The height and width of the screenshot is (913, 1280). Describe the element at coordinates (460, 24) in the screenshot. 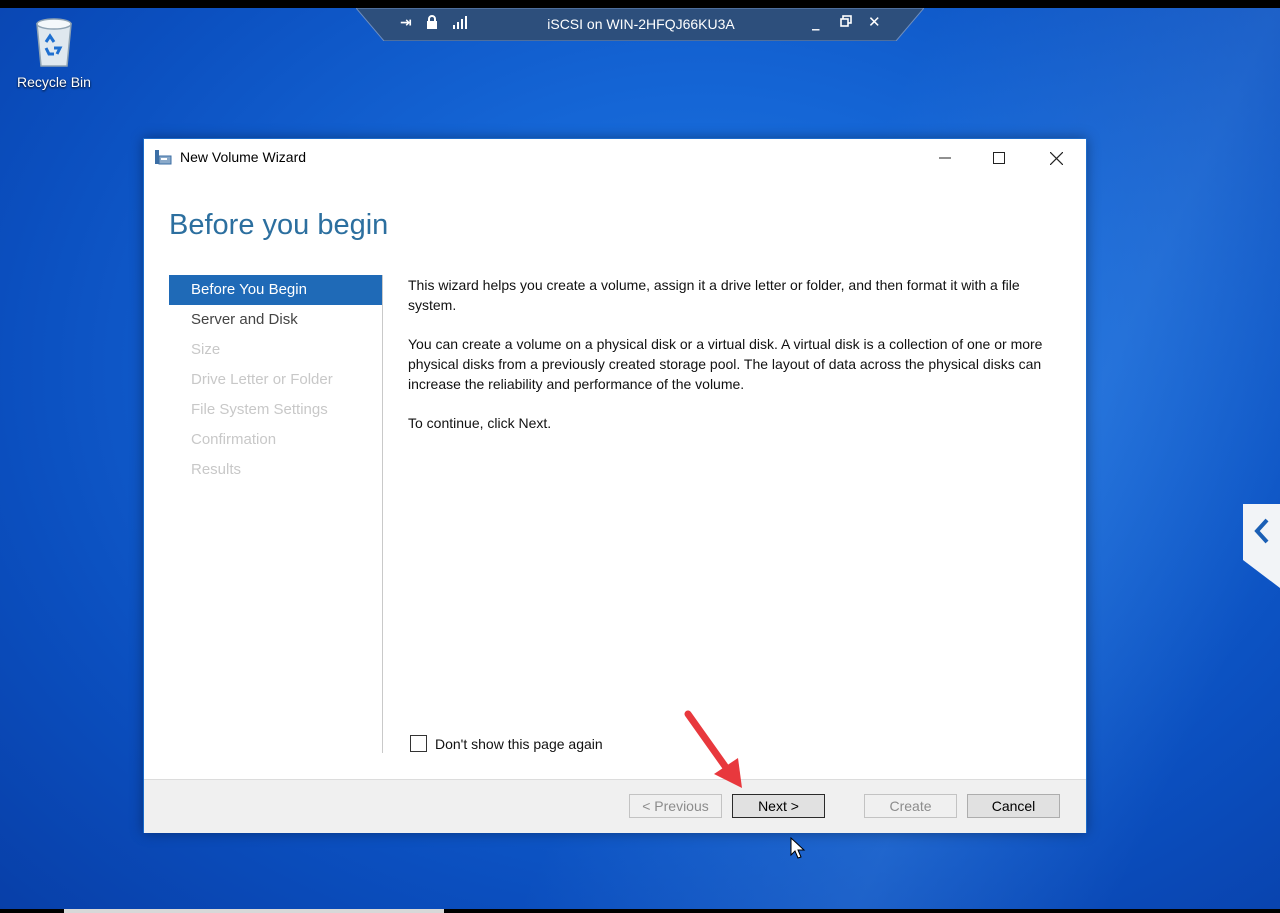

I see `signal-icon` at that location.